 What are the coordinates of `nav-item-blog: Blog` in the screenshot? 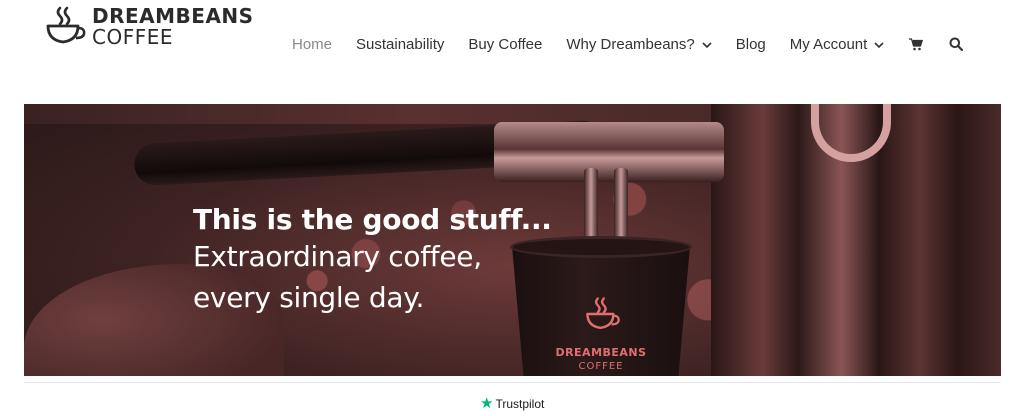 It's located at (751, 47).